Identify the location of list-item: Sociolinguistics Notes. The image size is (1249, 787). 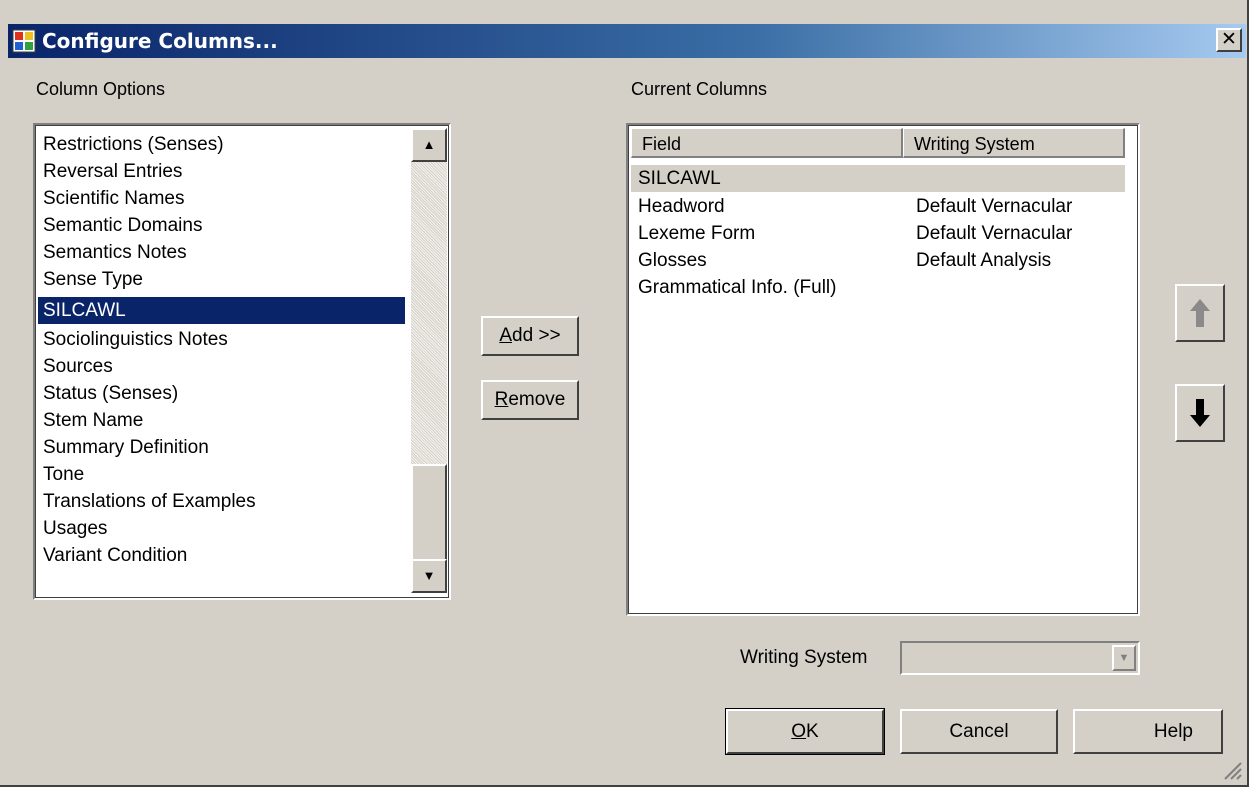
(221, 339).